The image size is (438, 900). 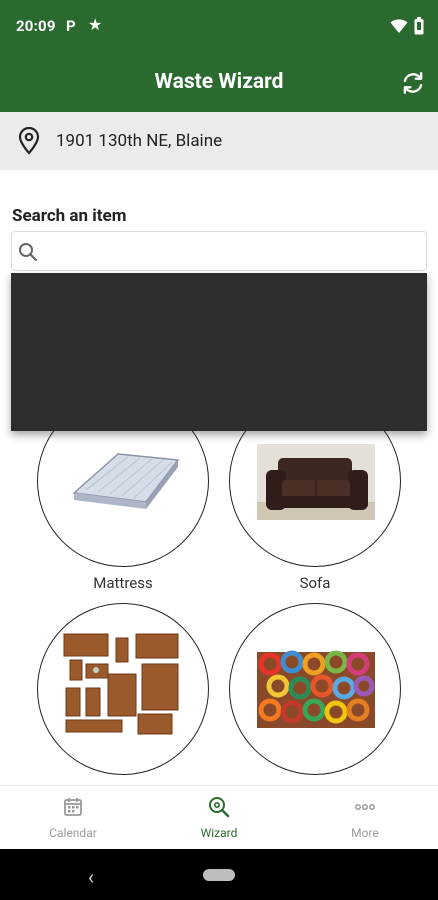 I want to click on rugs-image, so click(x=316, y=689).